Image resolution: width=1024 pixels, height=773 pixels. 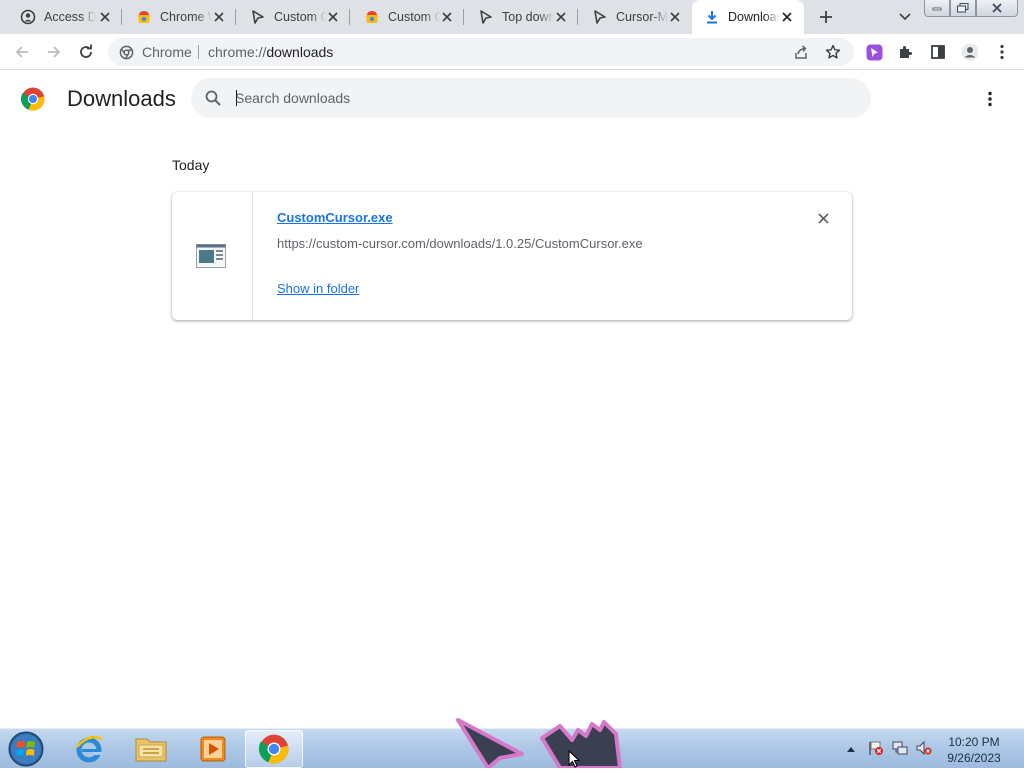 I want to click on tab-downloads: Downloads, so click(x=748, y=17).